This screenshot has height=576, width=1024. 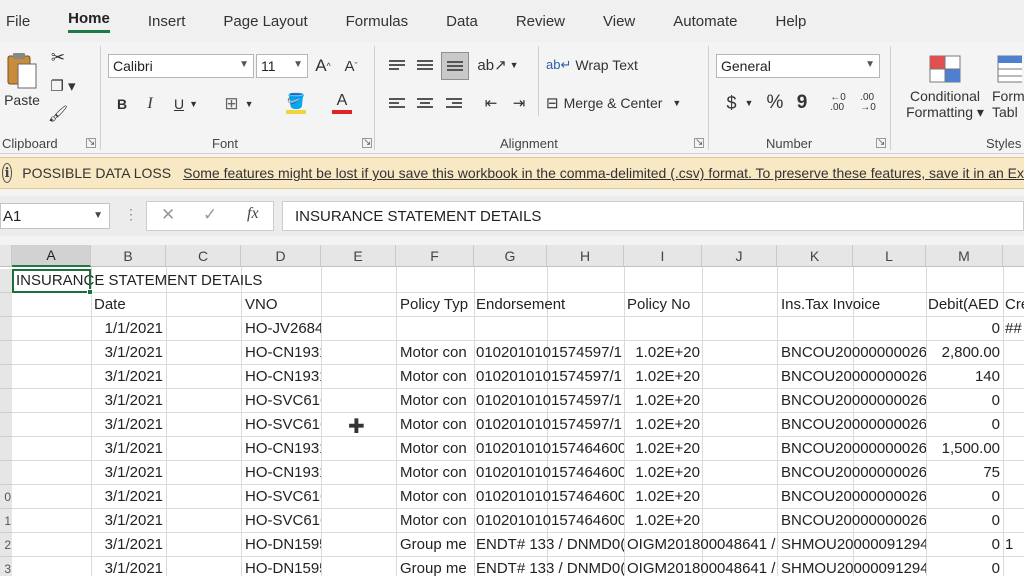 I want to click on font-color-button: A, so click(x=342, y=103).